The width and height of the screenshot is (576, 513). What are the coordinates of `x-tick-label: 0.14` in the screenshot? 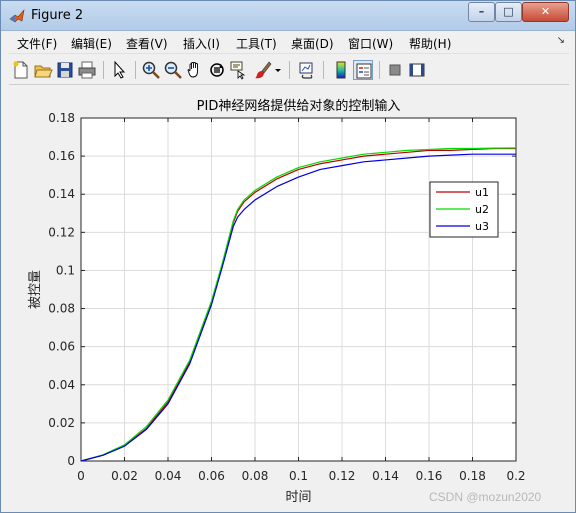 It's located at (385, 476).